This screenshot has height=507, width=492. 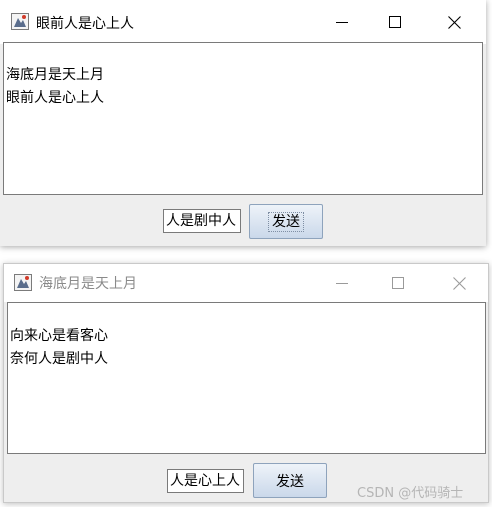 What do you see at coordinates (55, 75) in the screenshot?
I see `chat-line: 海底月是天上月` at bounding box center [55, 75].